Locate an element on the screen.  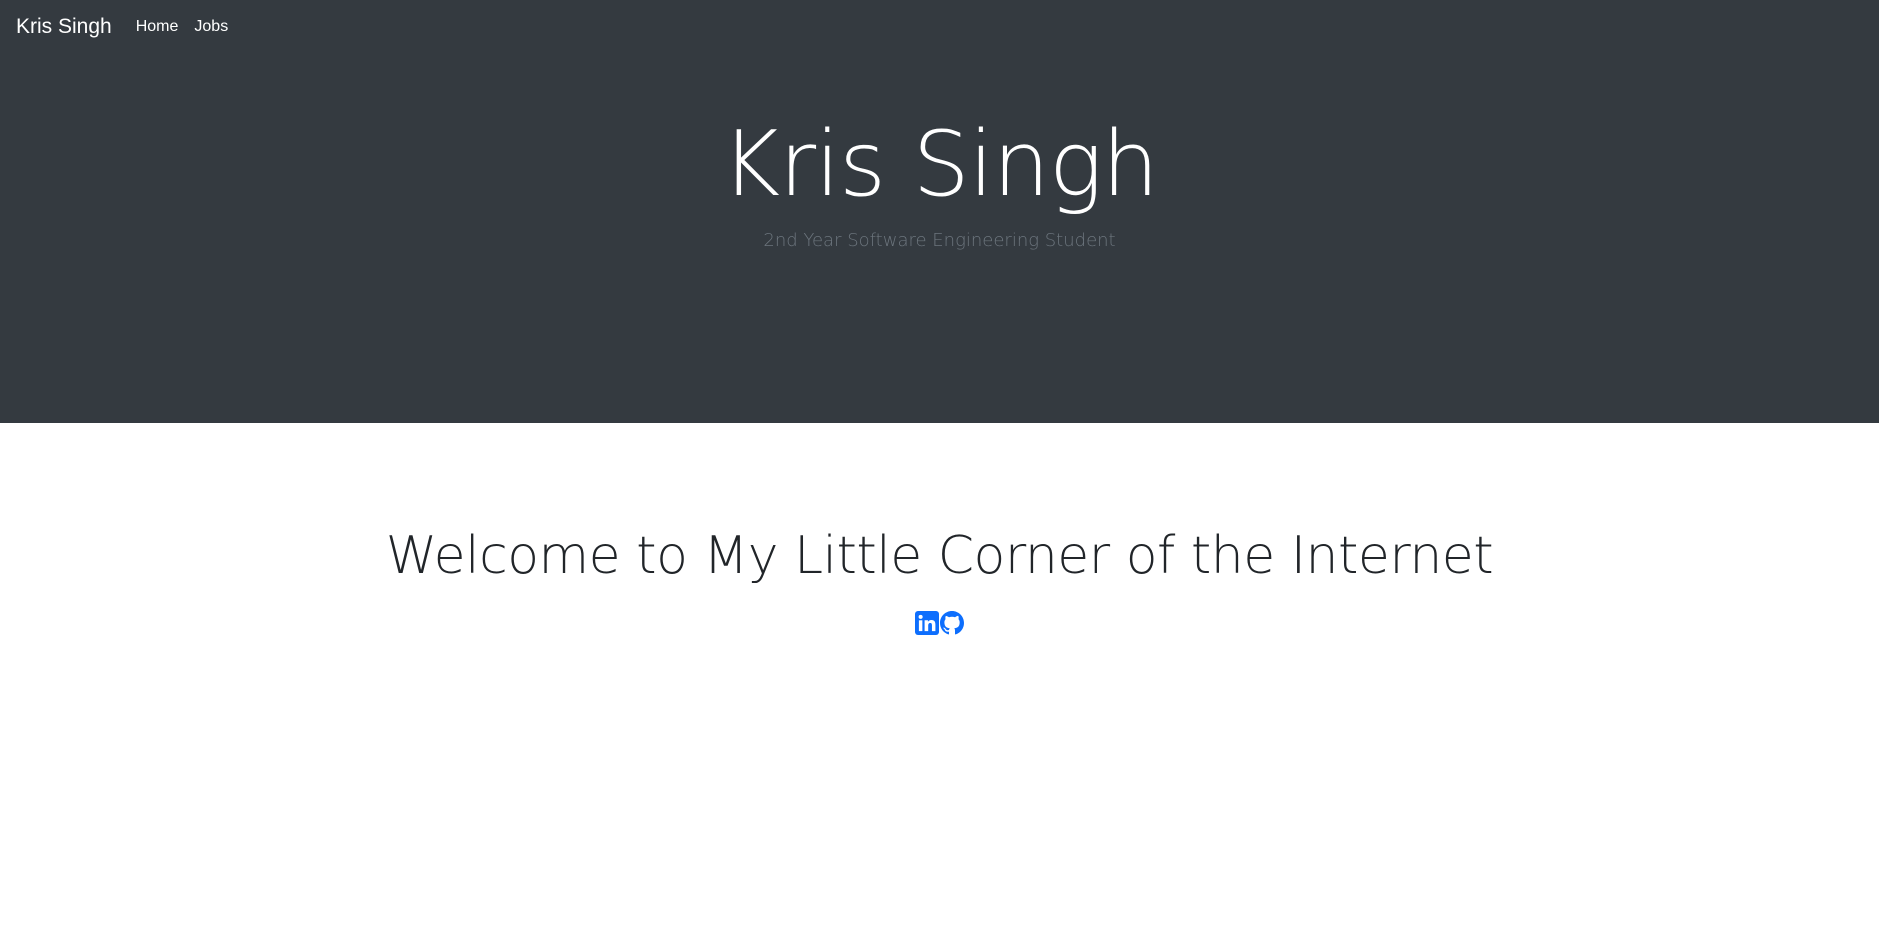
linkedin-icon is located at coordinates (927, 623).